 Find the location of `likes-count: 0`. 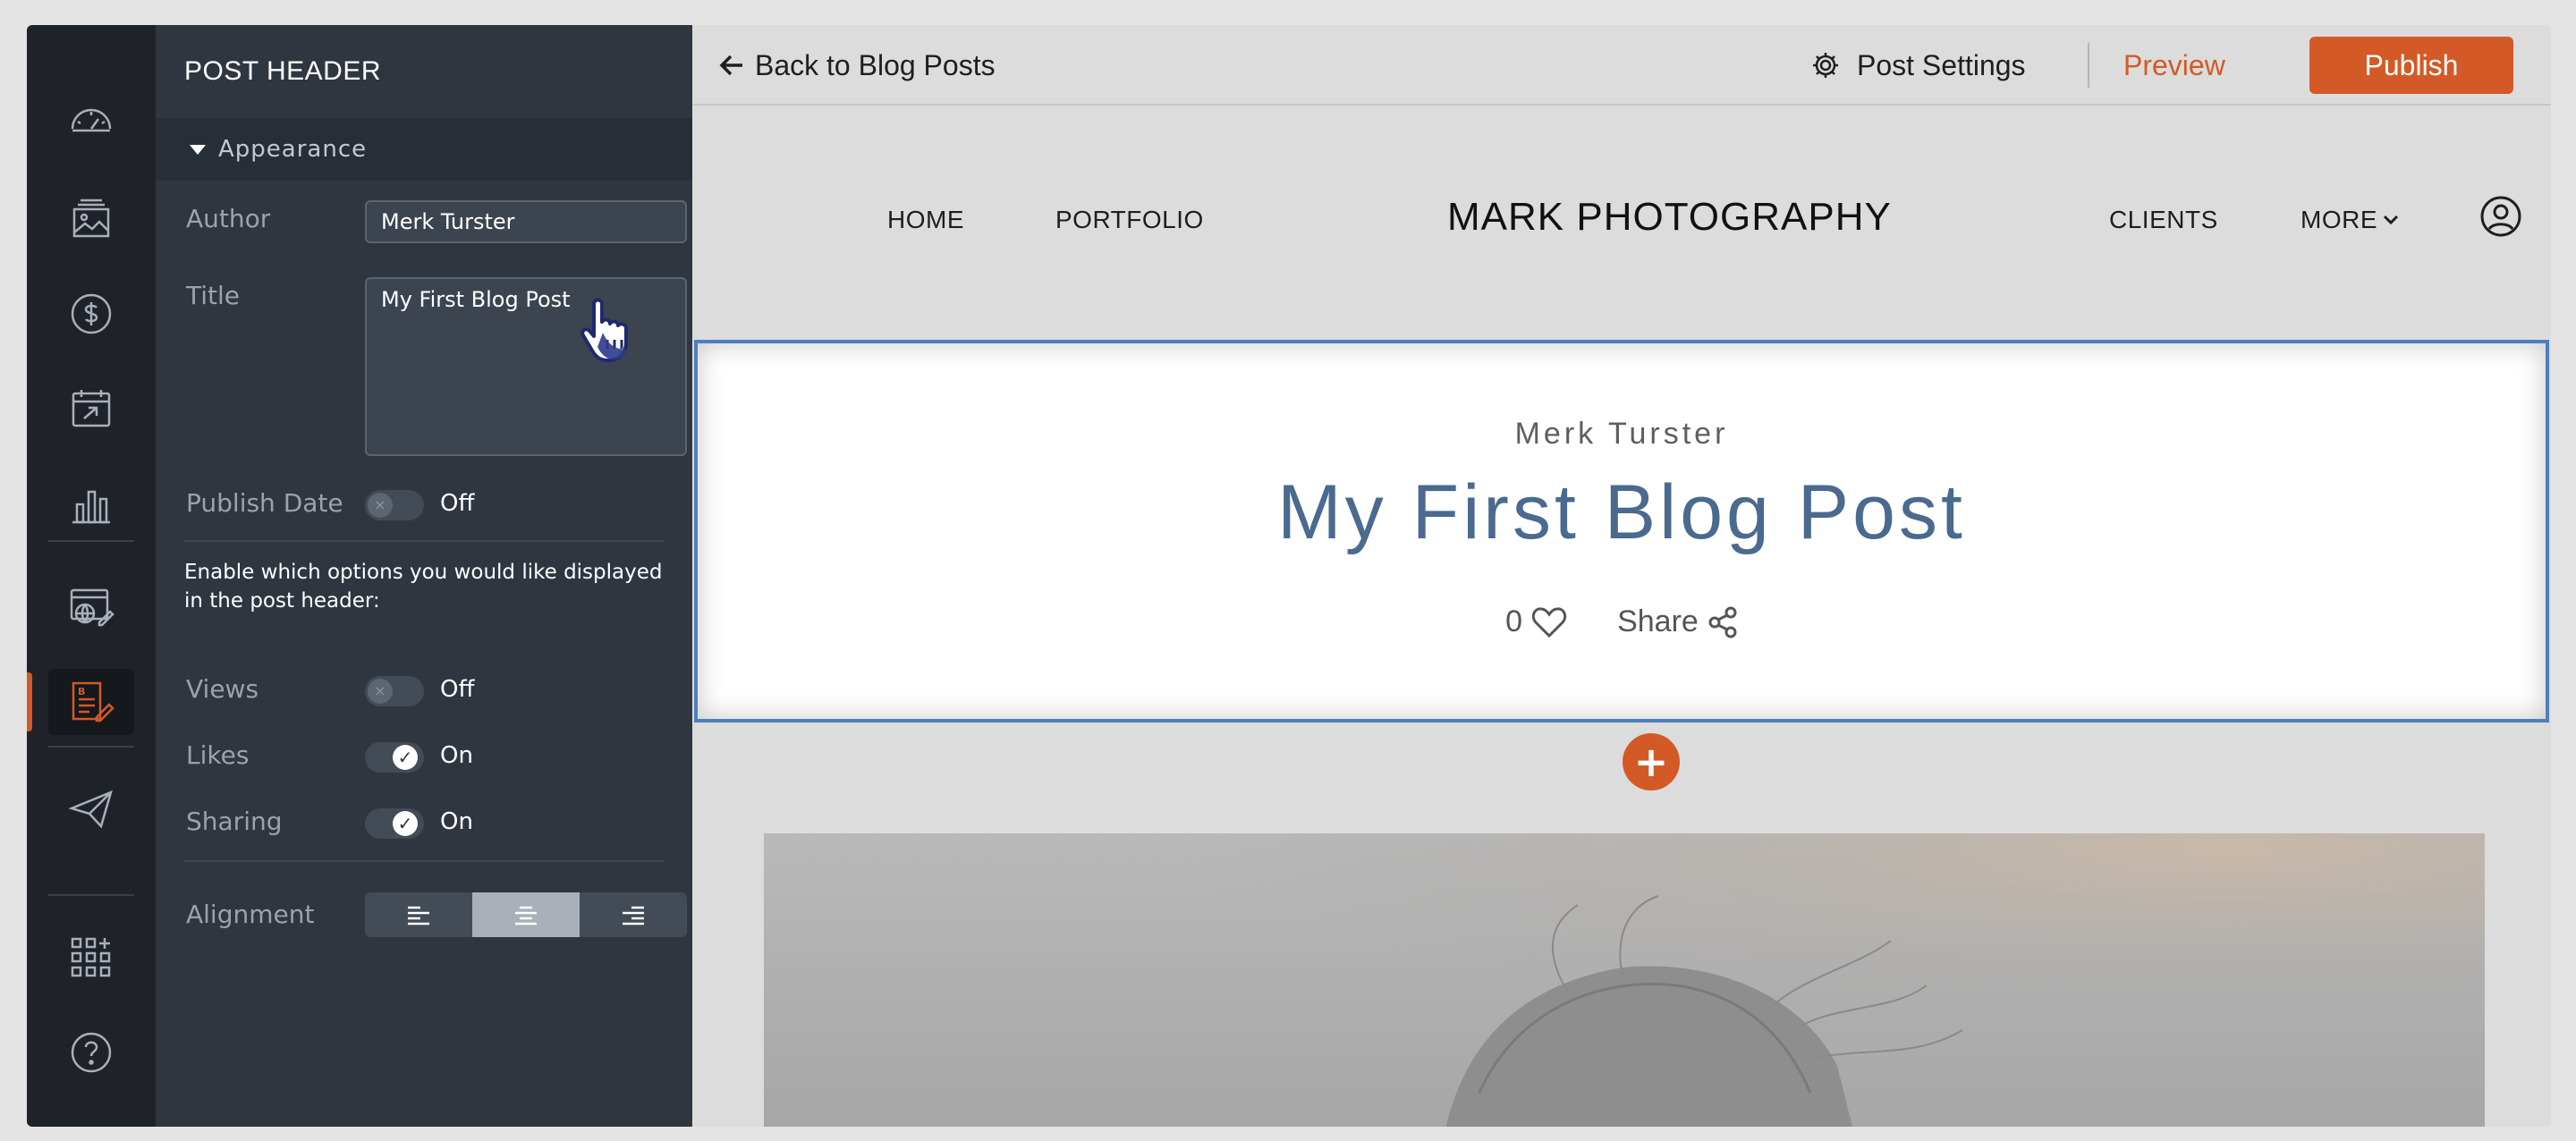

likes-count: 0 is located at coordinates (1514, 621).